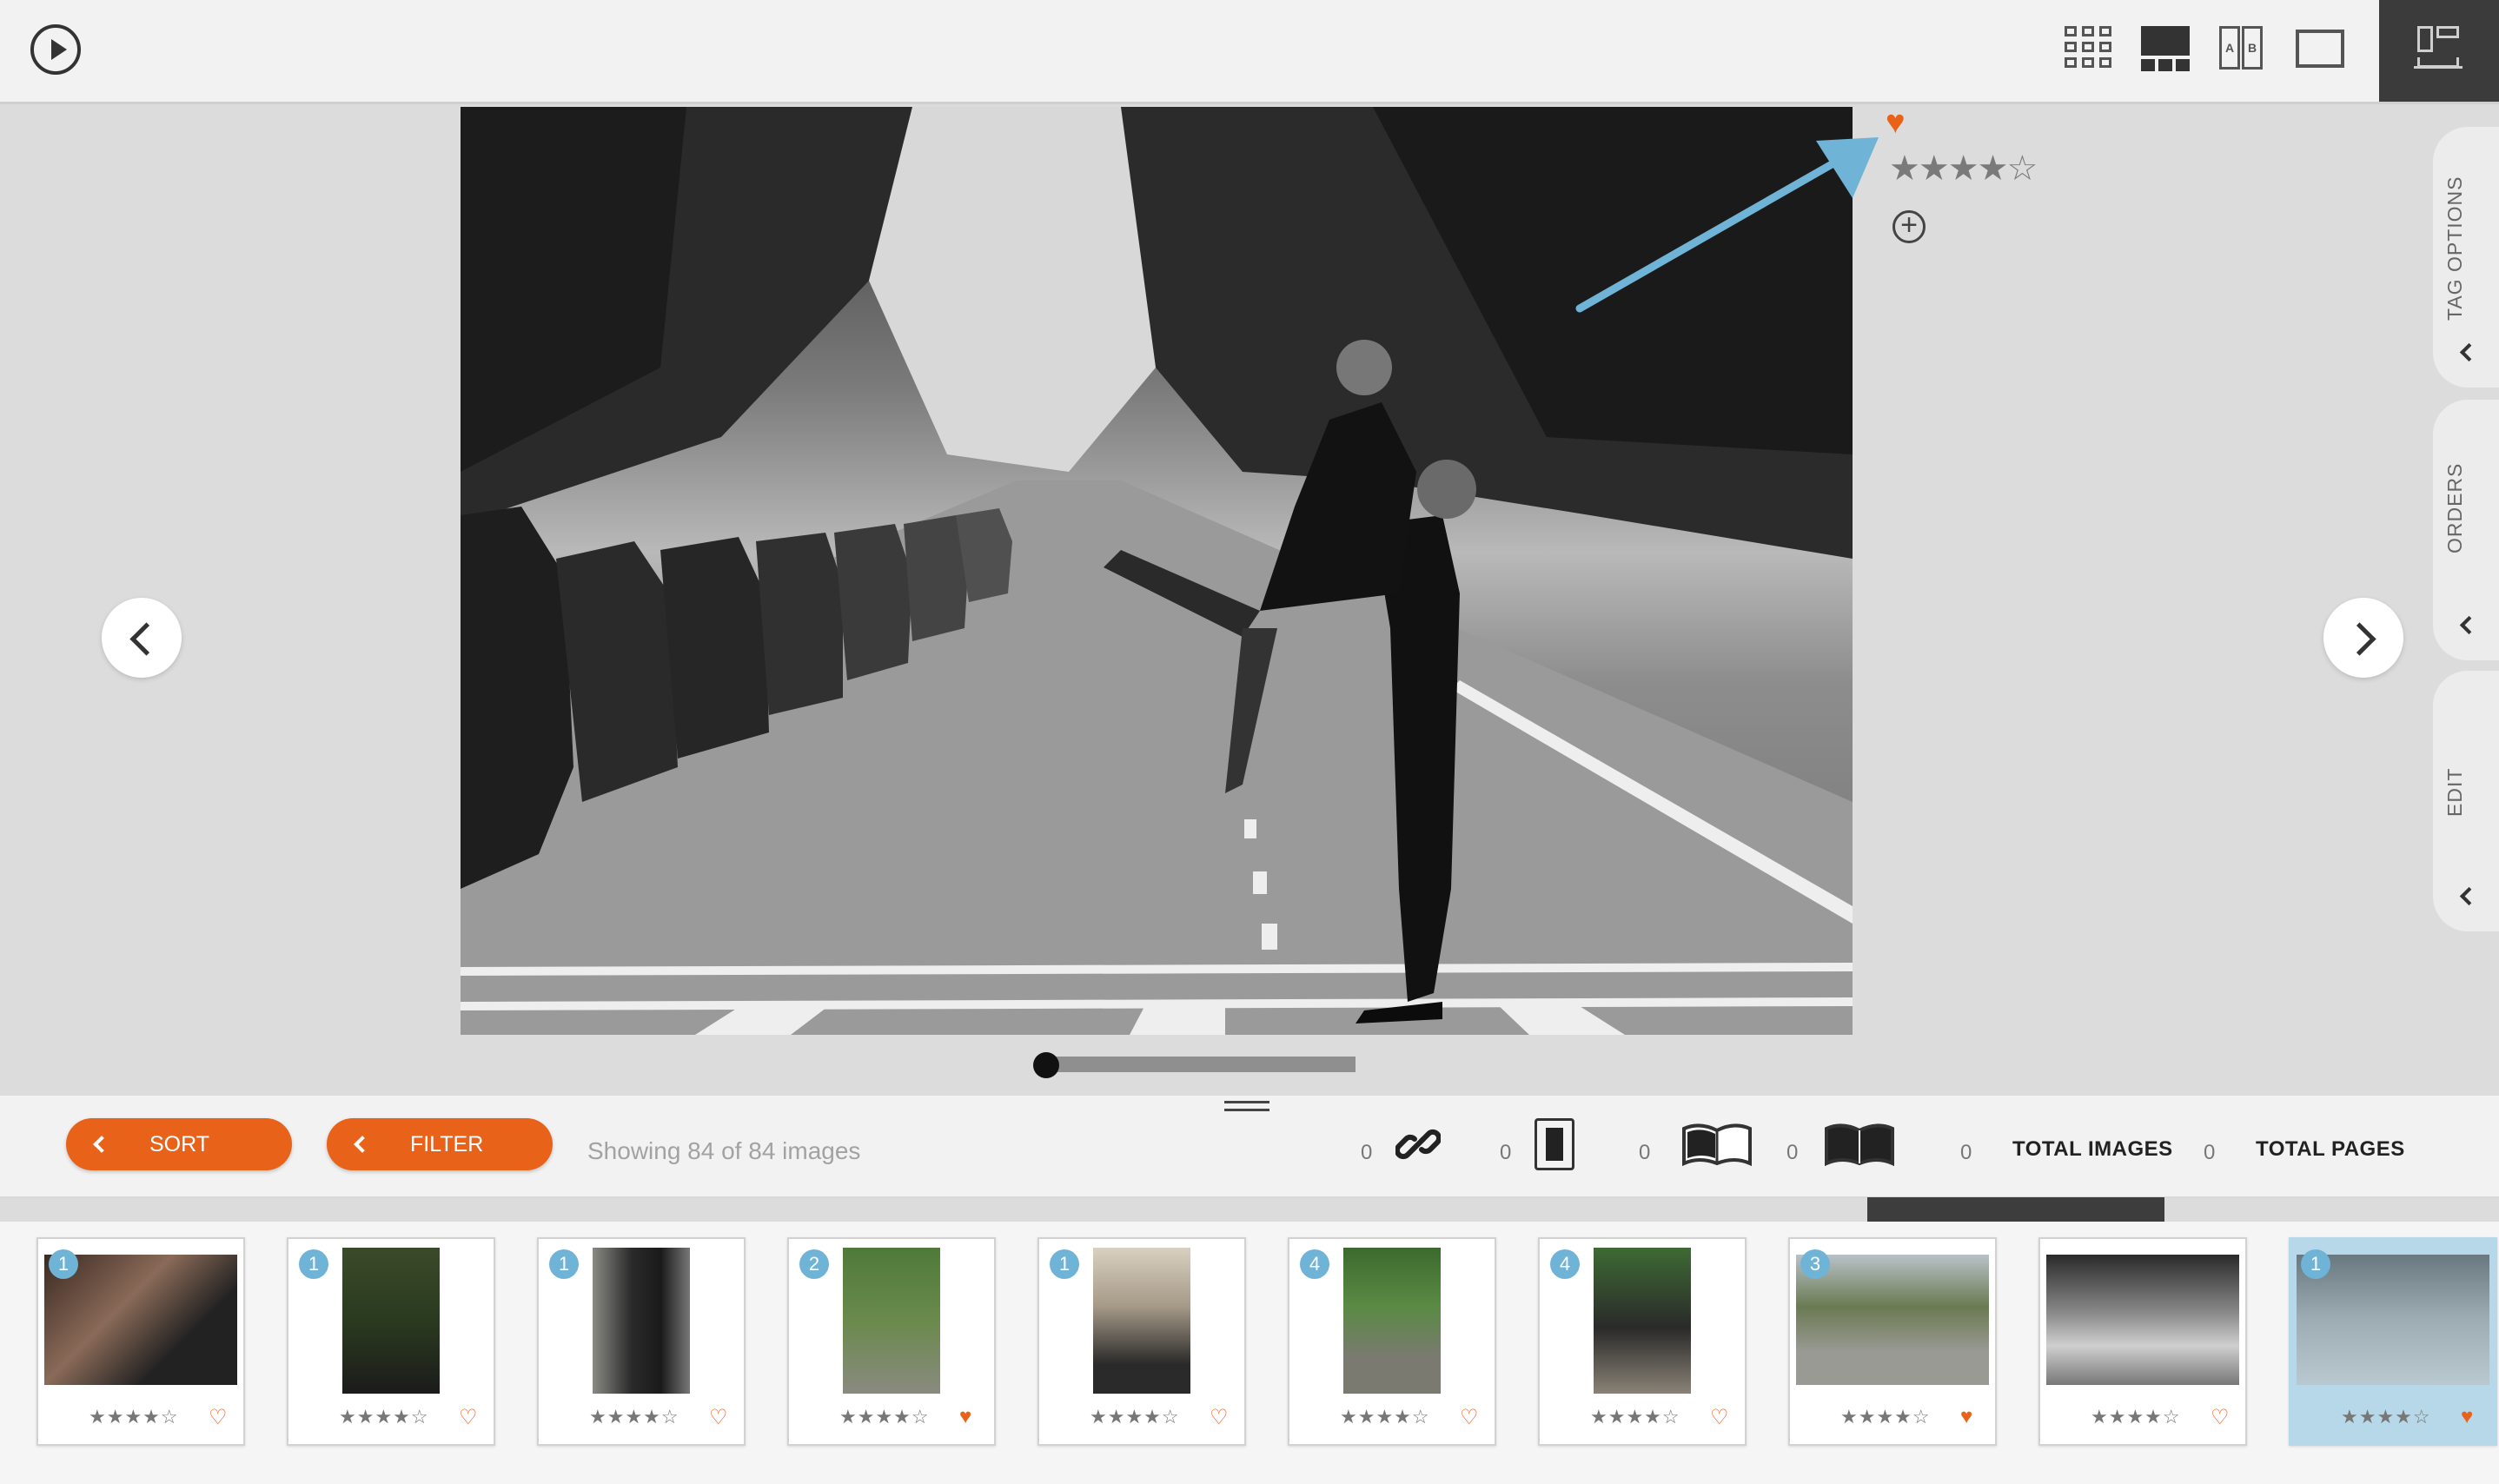 Image resolution: width=2499 pixels, height=1484 pixels. What do you see at coordinates (1793, 1152) in the screenshot?
I see `closed-book-count: 0` at bounding box center [1793, 1152].